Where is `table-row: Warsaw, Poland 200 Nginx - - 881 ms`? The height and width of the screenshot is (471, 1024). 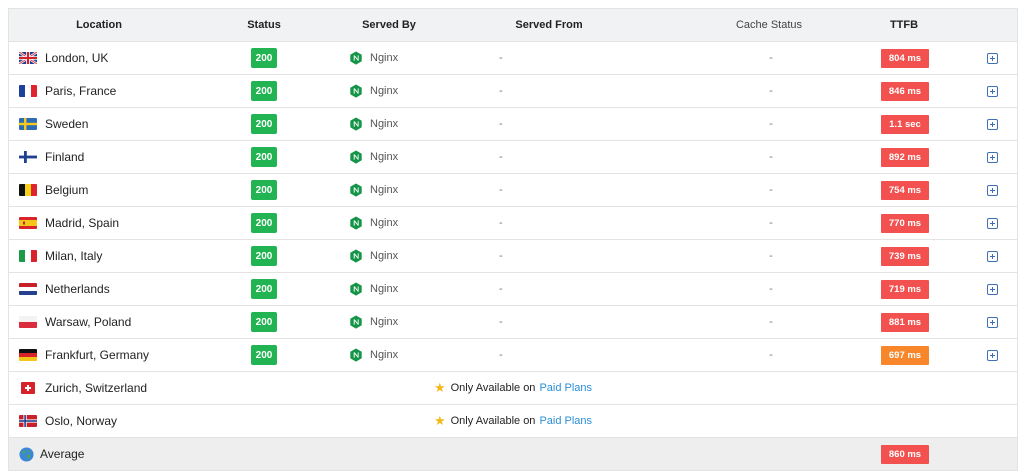
table-row: Warsaw, Poland 200 Nginx - - 881 ms is located at coordinates (513, 322).